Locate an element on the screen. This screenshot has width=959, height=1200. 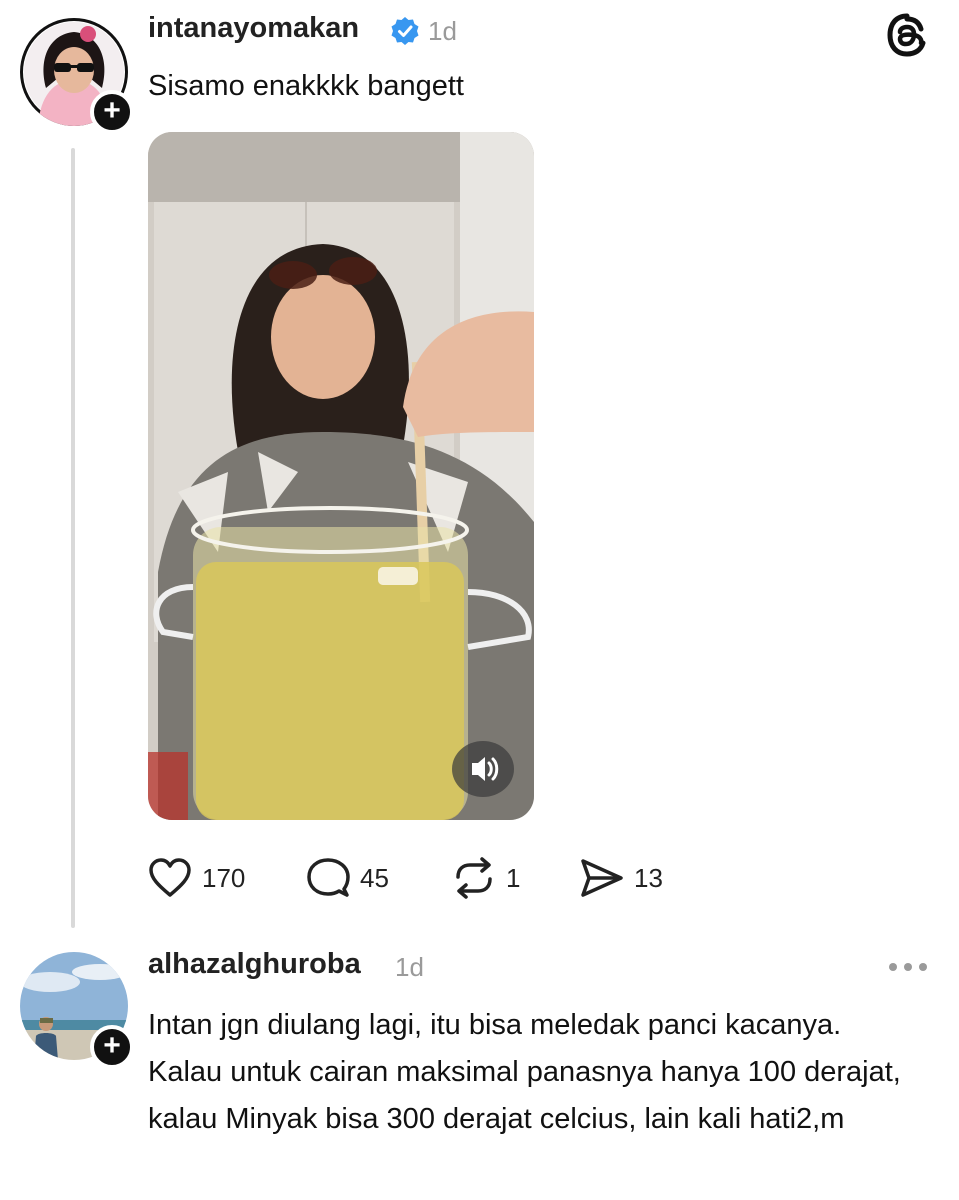
post-time: 1d is located at coordinates (442, 31).